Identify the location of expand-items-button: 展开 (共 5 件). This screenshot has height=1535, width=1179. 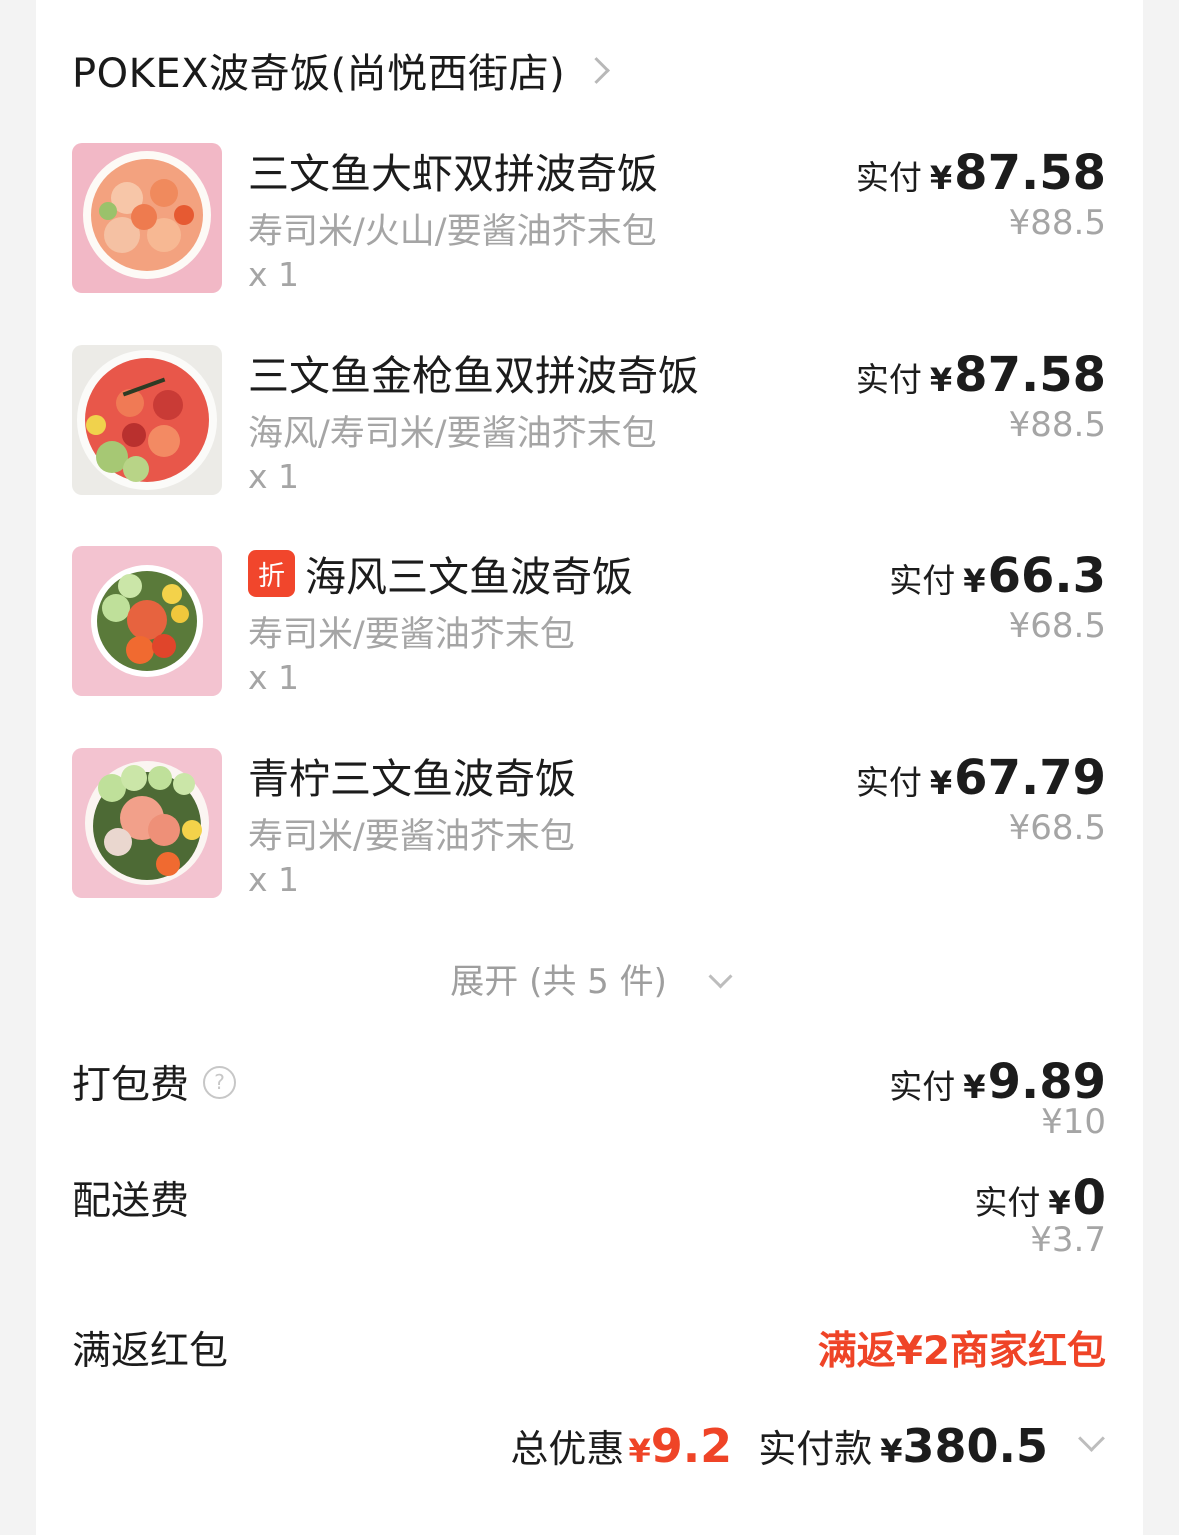
(589, 978).